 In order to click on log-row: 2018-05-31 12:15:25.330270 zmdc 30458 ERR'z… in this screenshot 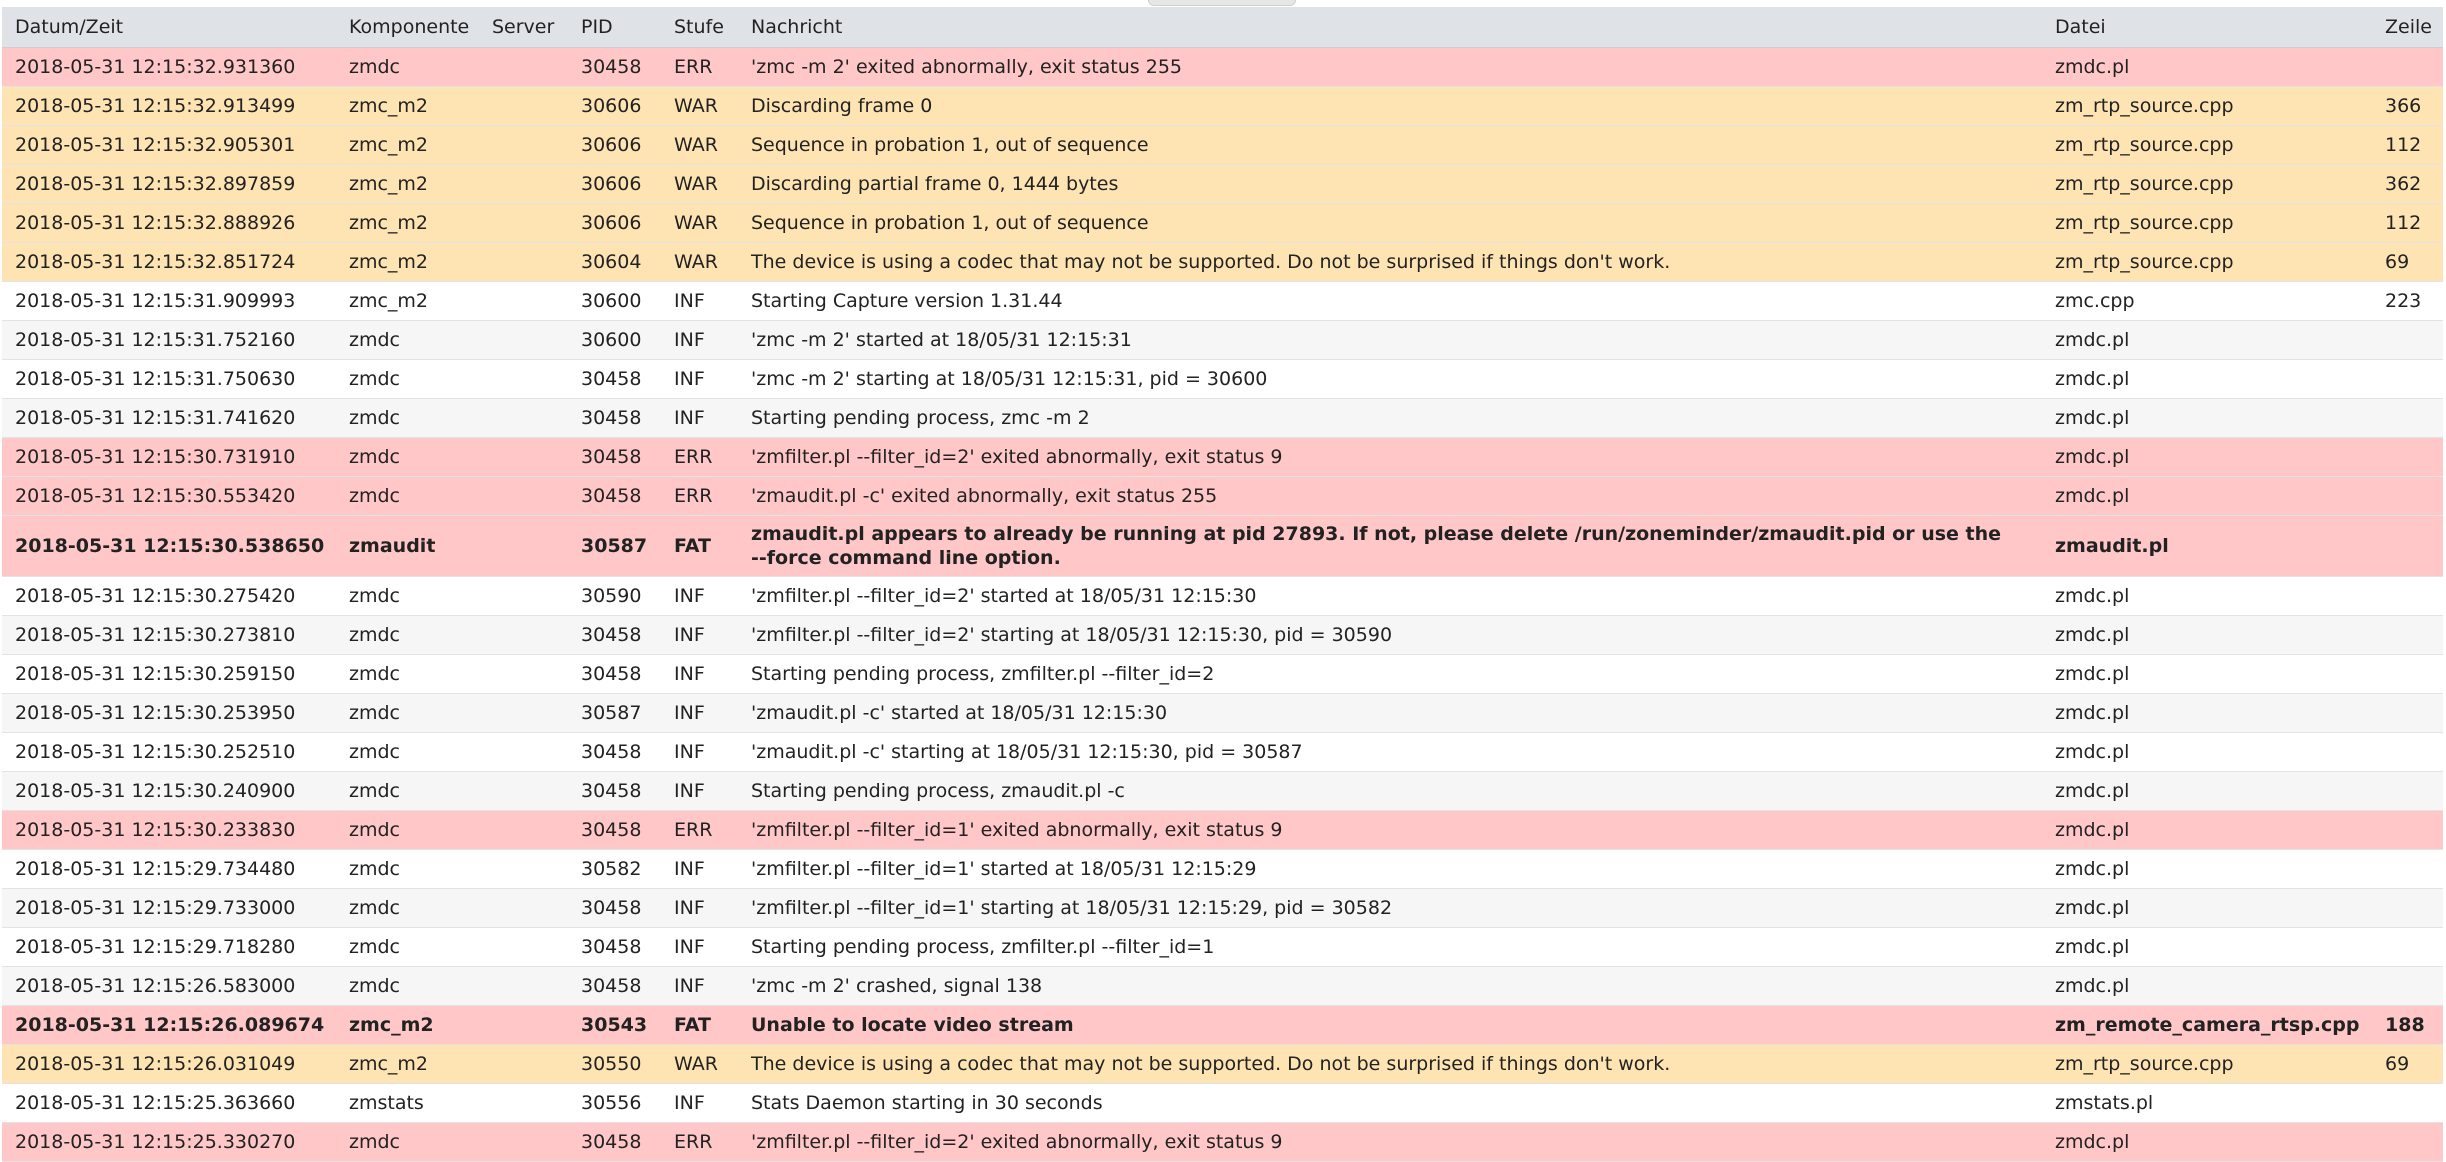, I will do `click(1222, 1142)`.